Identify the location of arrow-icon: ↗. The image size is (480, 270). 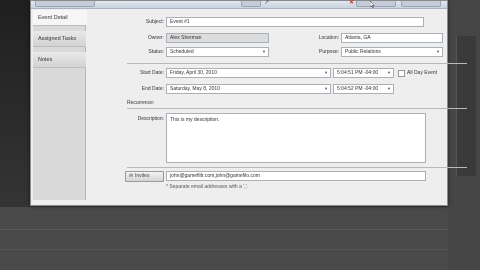
(267, 3).